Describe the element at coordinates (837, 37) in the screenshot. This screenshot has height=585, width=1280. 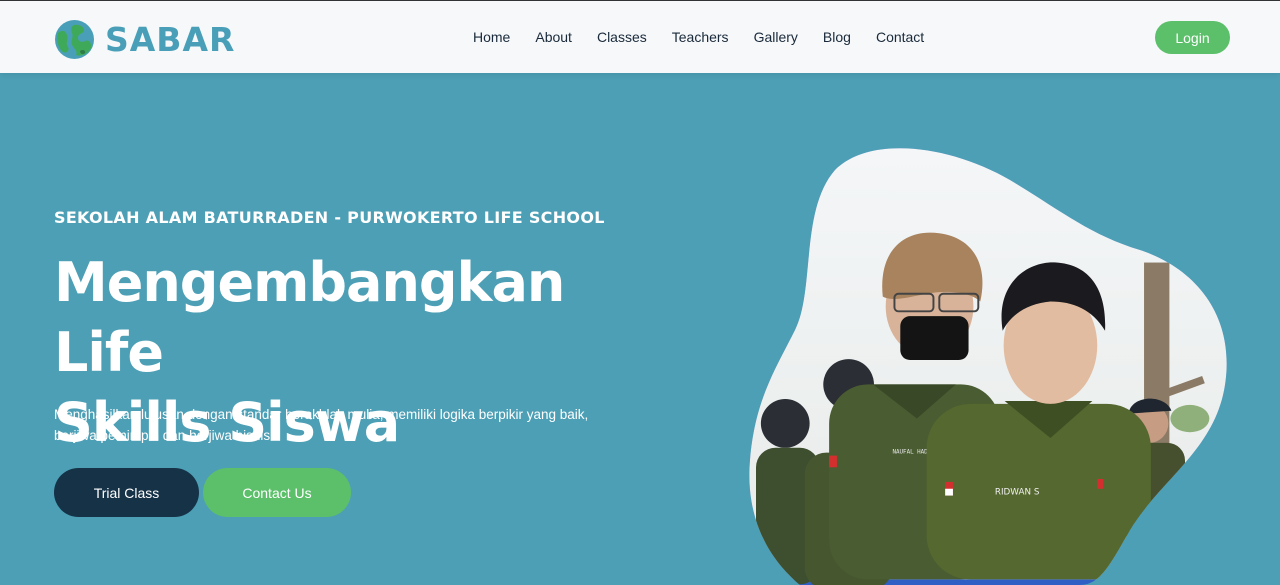
I see `nav-blog: Blog` at that location.